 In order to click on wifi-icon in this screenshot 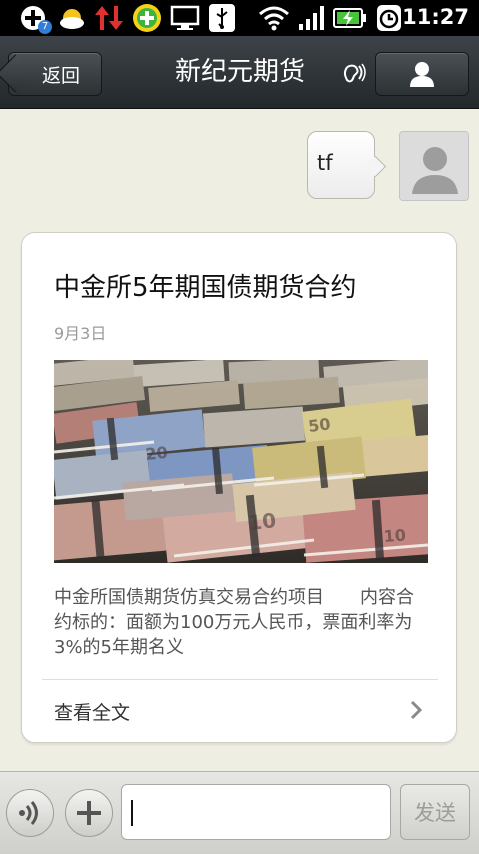, I will do `click(274, 18)`.